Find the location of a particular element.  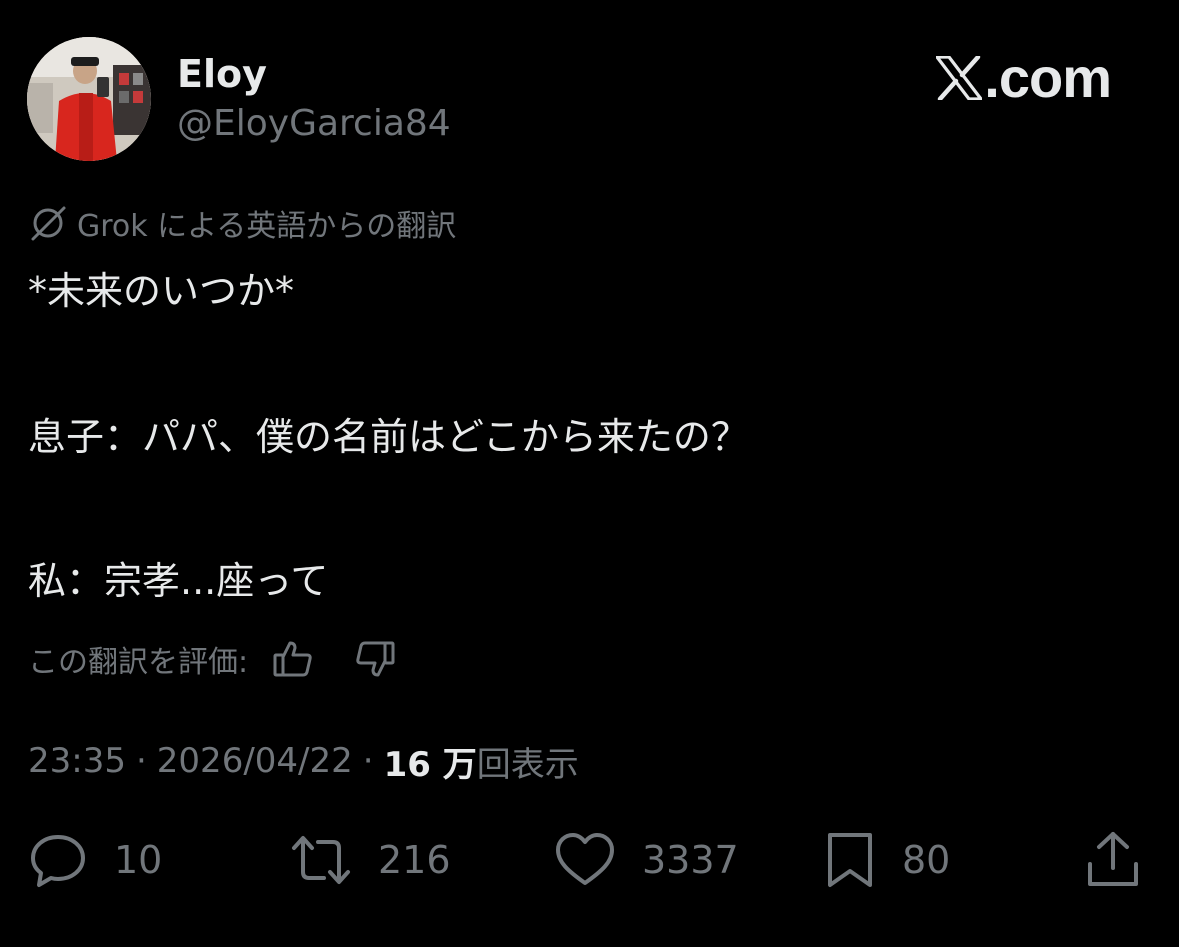

reply-icon is located at coordinates (58, 861).